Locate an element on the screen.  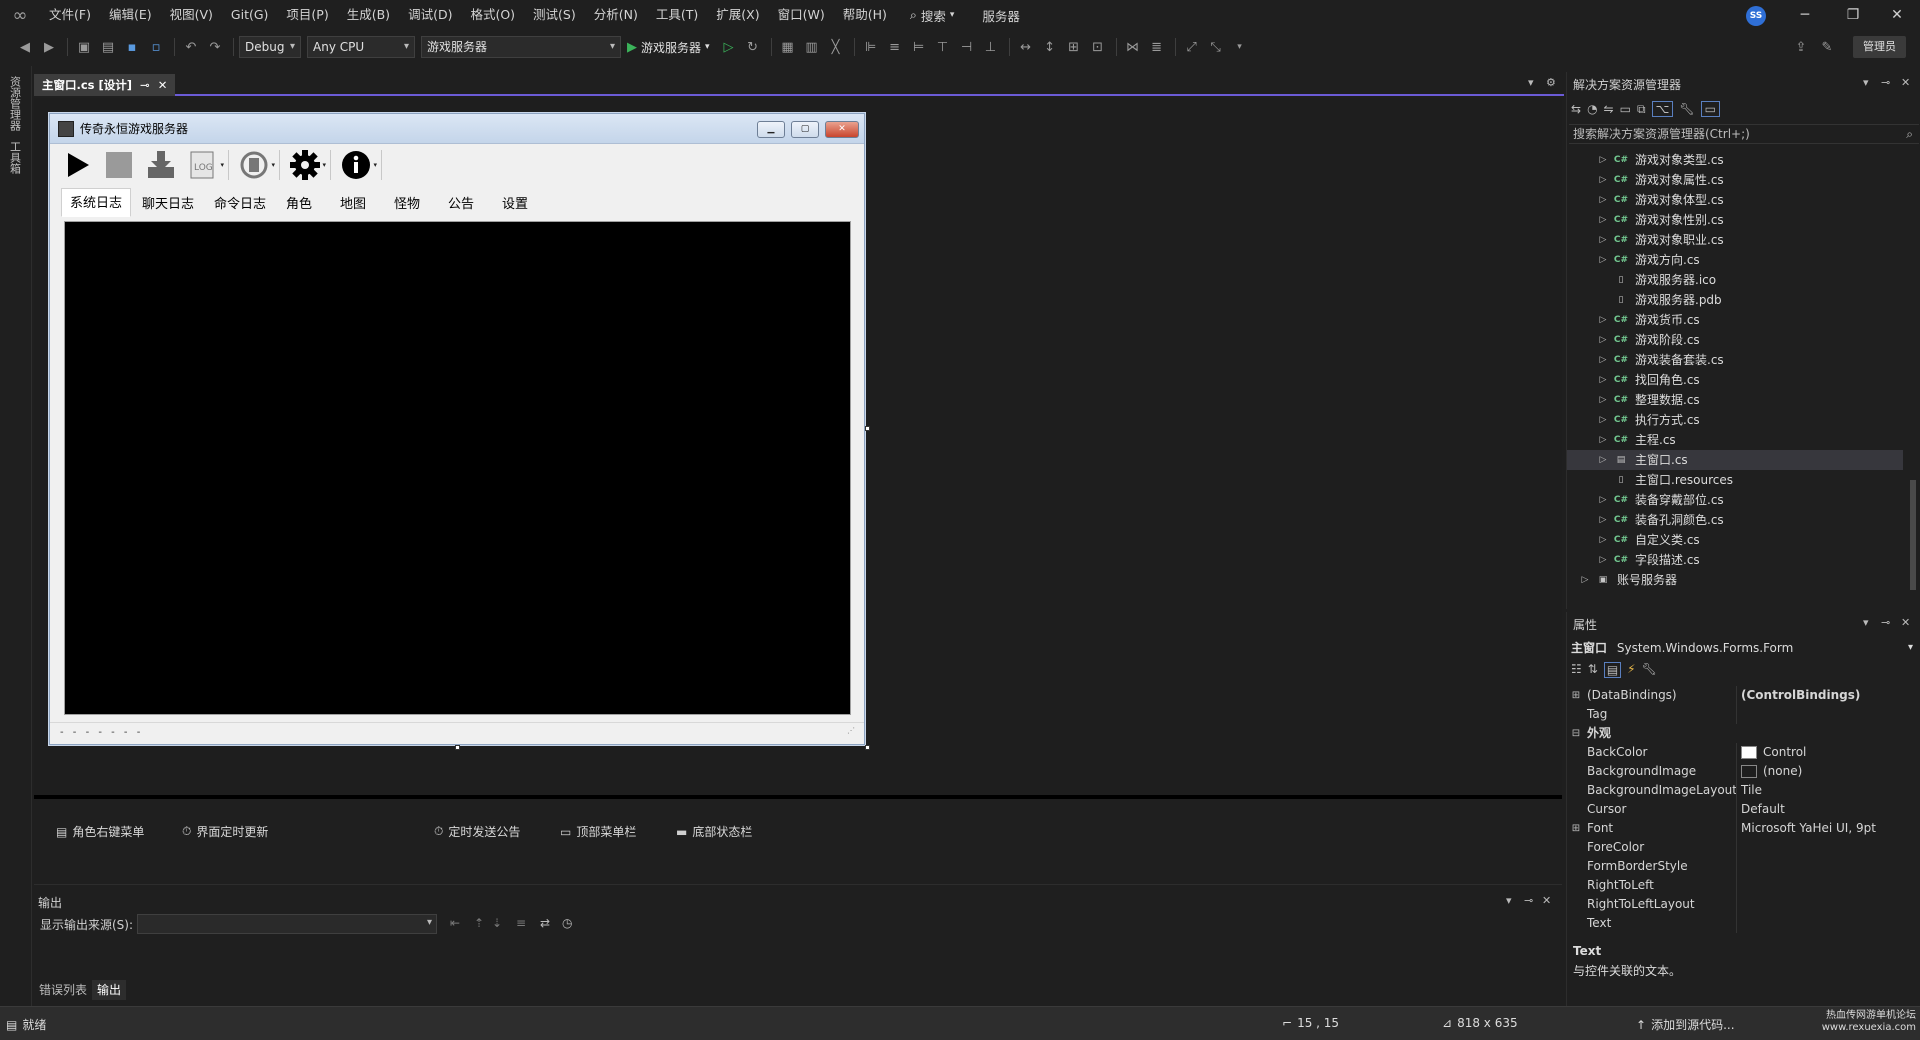
tree-item: ▷ C# 装备穿戴部位.cs is located at coordinates (1735, 500).